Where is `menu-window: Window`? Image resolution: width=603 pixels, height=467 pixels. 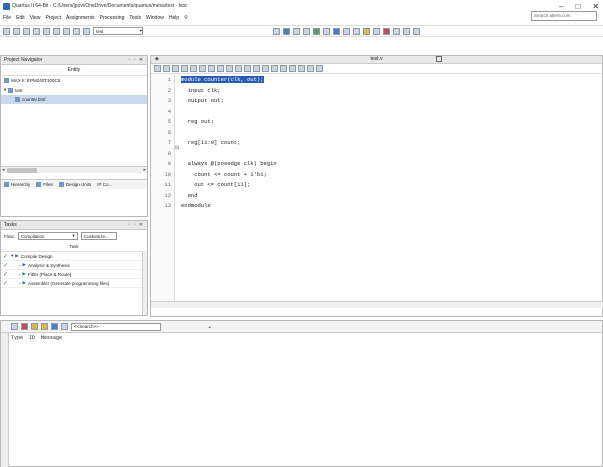 menu-window: Window is located at coordinates (155, 18).